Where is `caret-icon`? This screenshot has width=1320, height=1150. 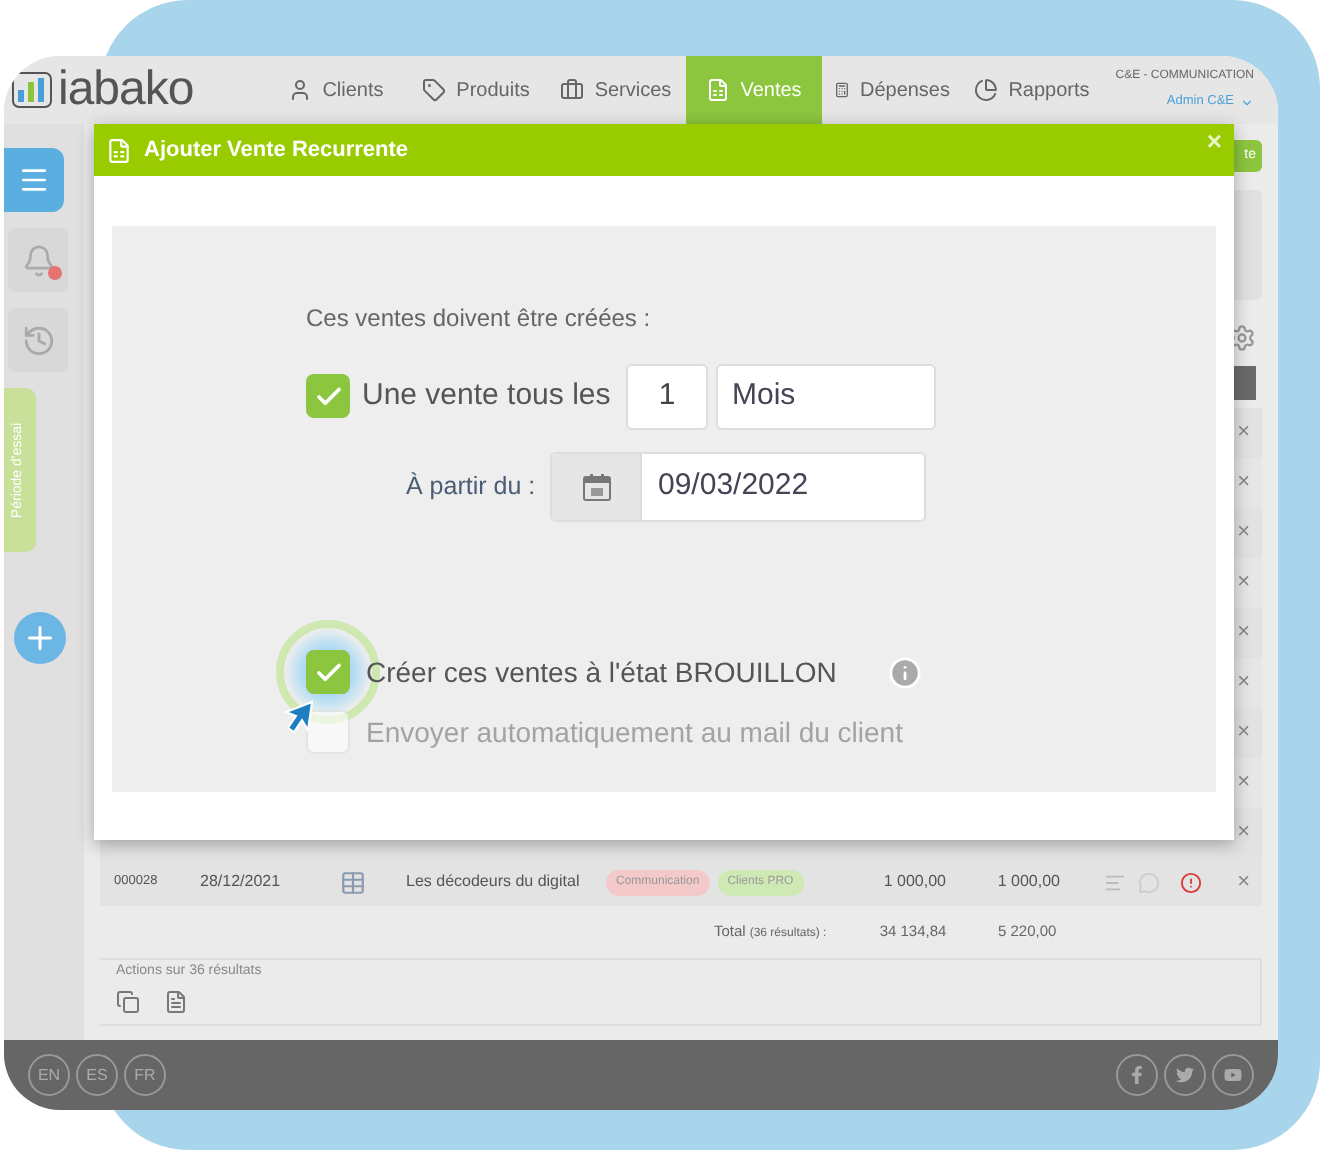 caret-icon is located at coordinates (1247, 102).